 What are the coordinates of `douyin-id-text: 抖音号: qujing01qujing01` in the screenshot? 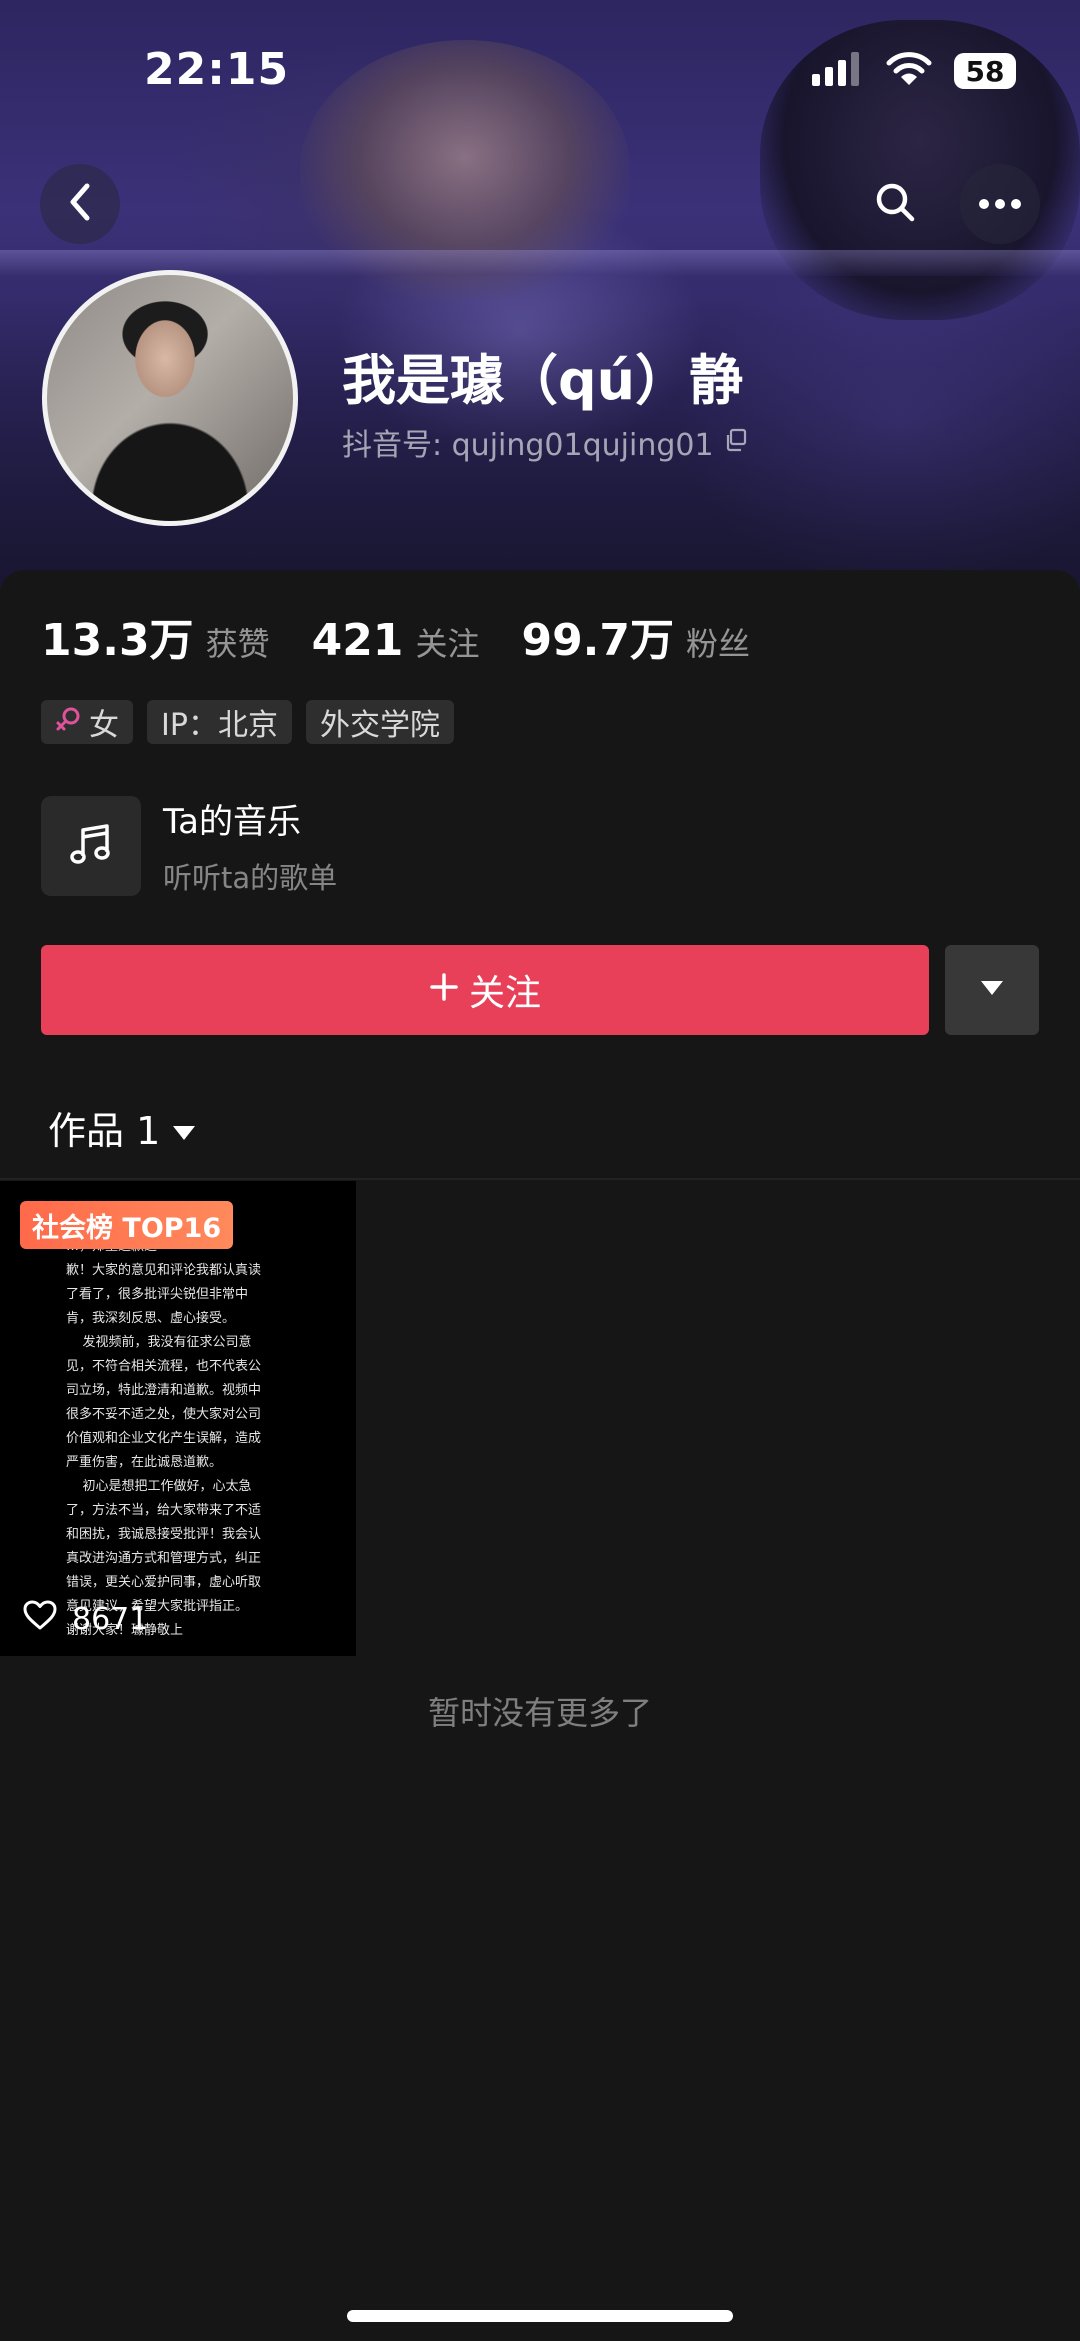 It's located at (528, 445).